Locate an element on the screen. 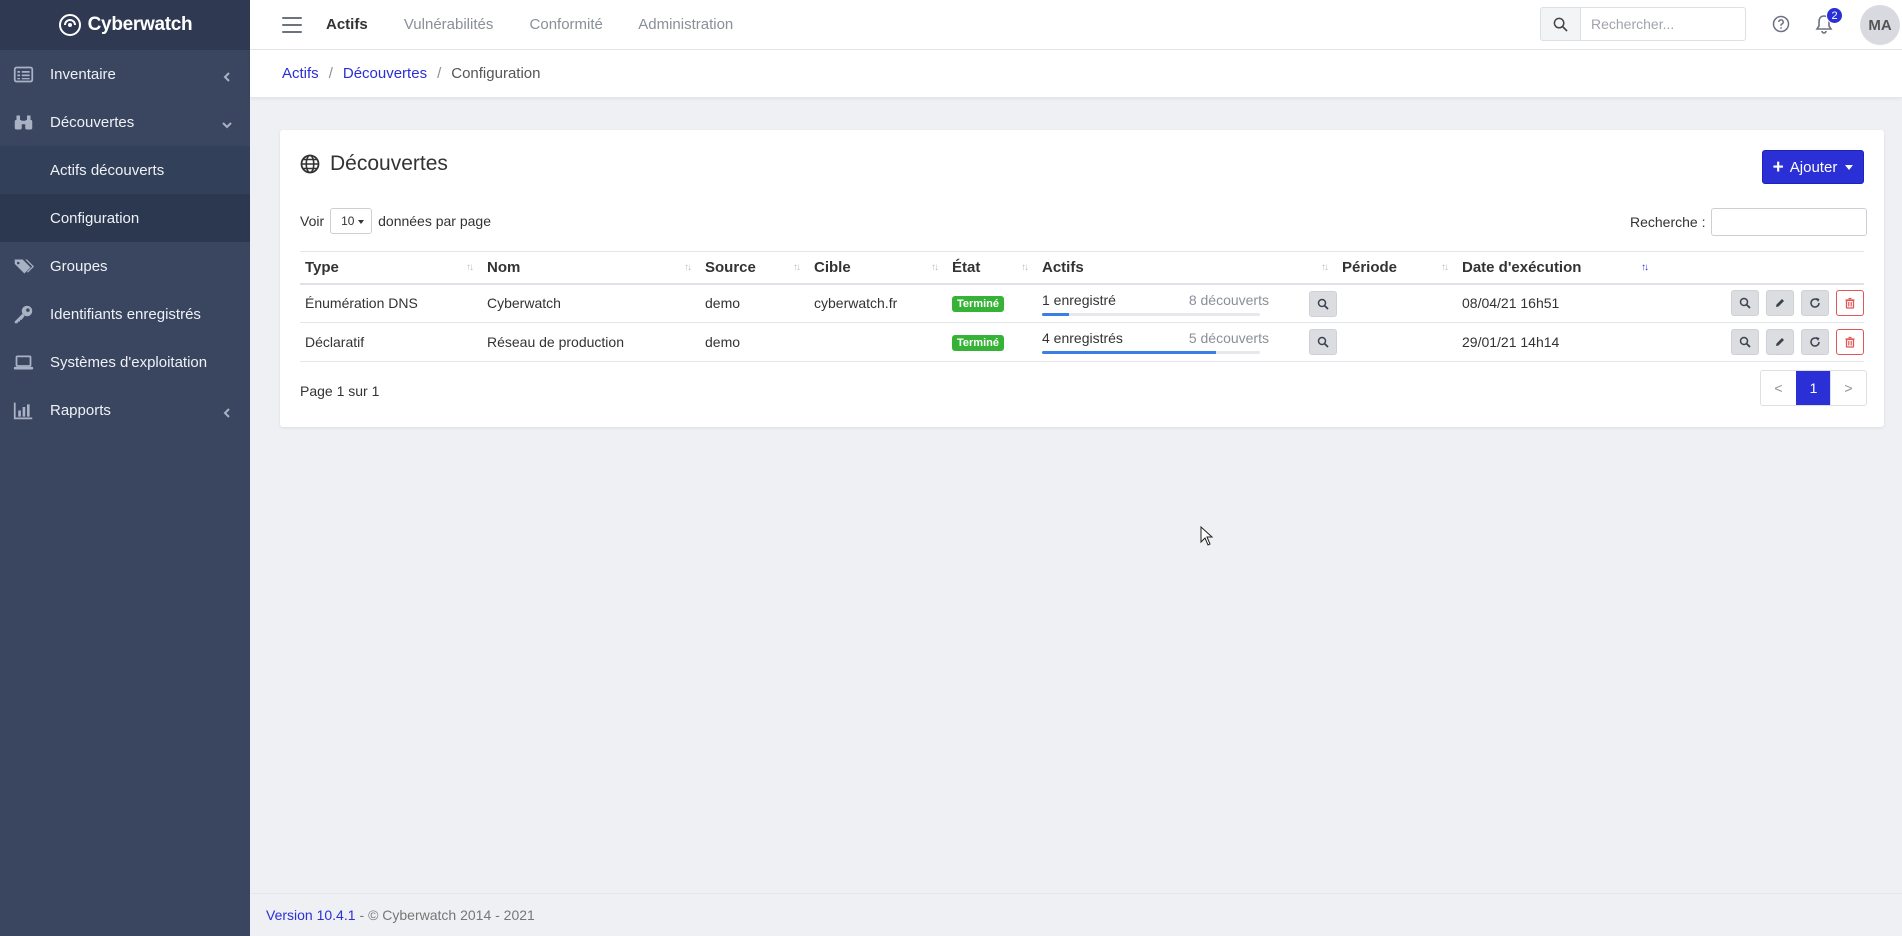 The width and height of the screenshot is (1902, 936). pagination-next: > is located at coordinates (1848, 388).